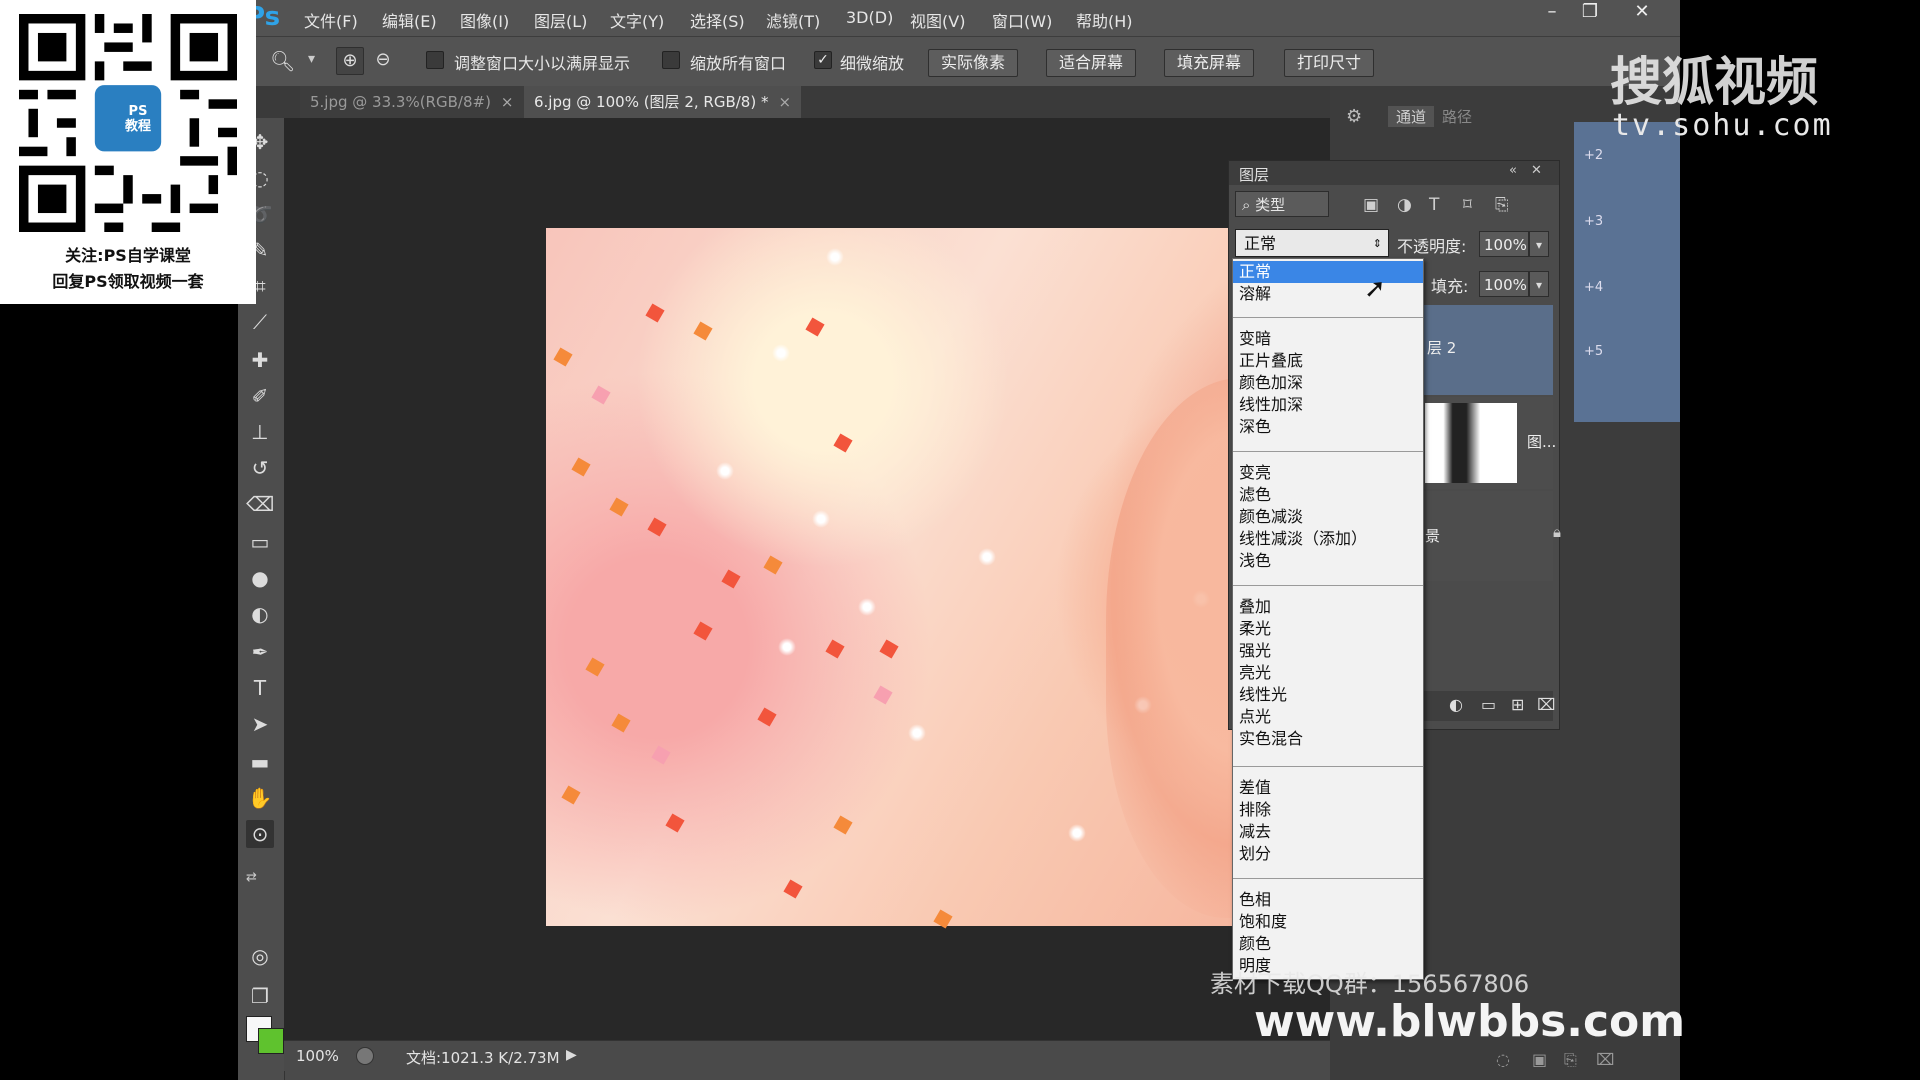 The height and width of the screenshot is (1080, 1920). I want to click on blend-option-color-burn: 颜色加深, so click(1328, 383).